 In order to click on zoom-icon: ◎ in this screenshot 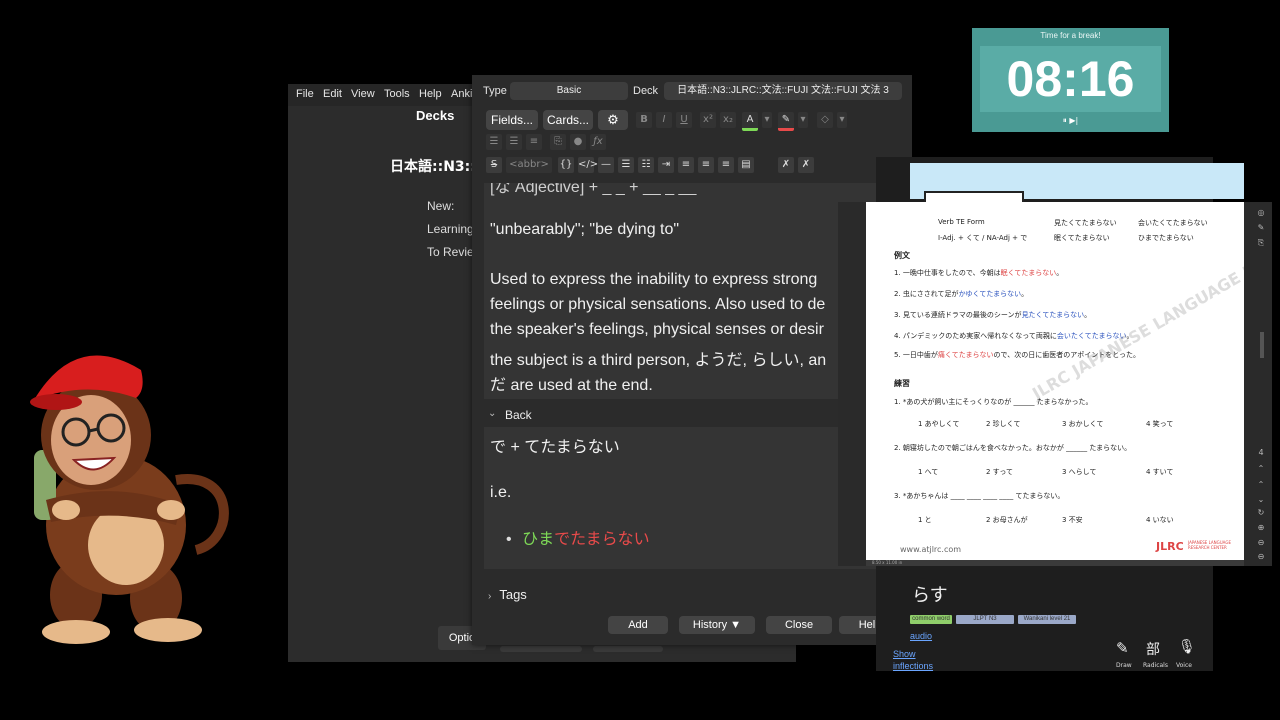, I will do `click(1261, 213)`.